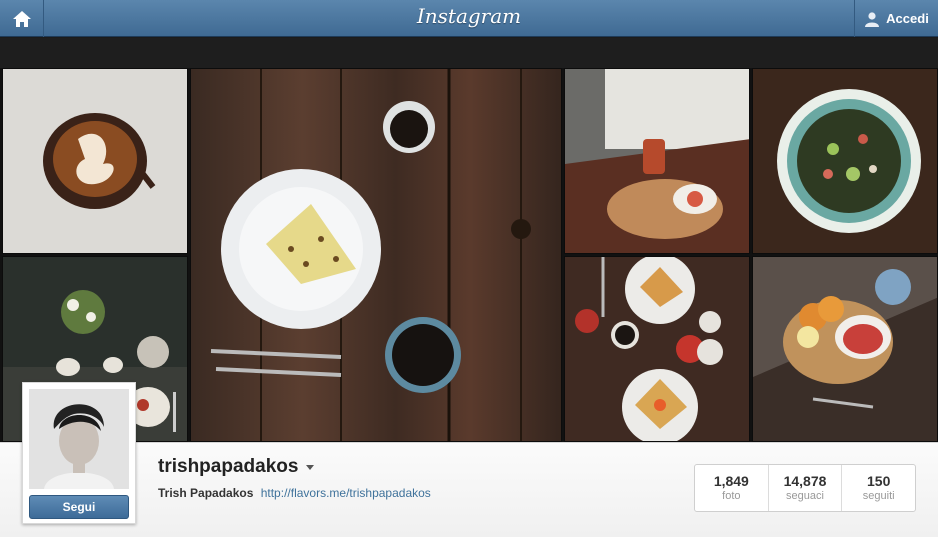 Image resolution: width=938 pixels, height=537 pixels. Describe the element at coordinates (845, 161) in the screenshot. I see `photo-tile-salad` at that location.